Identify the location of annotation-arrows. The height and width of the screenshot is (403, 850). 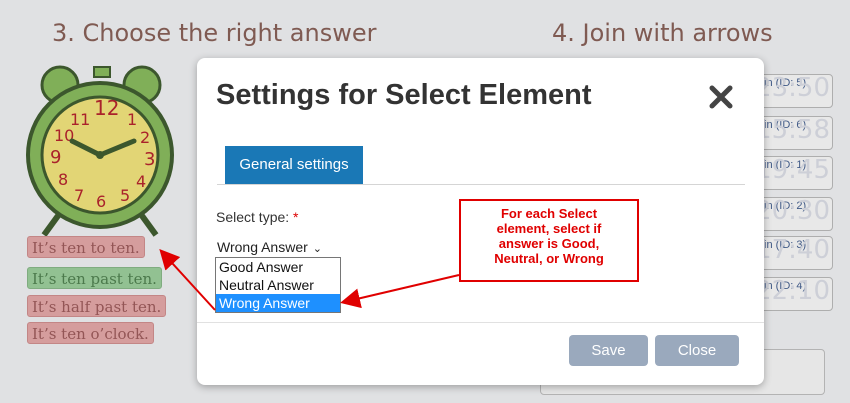
(309, 280).